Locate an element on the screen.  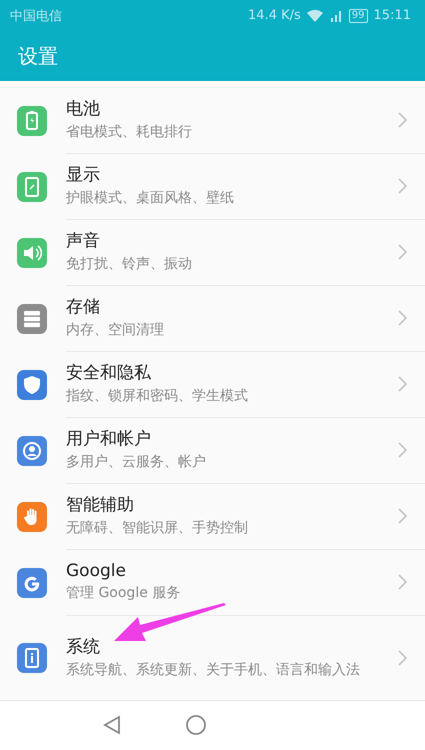
item-subtitle: 省电模式、耗电排行 is located at coordinates (129, 132).